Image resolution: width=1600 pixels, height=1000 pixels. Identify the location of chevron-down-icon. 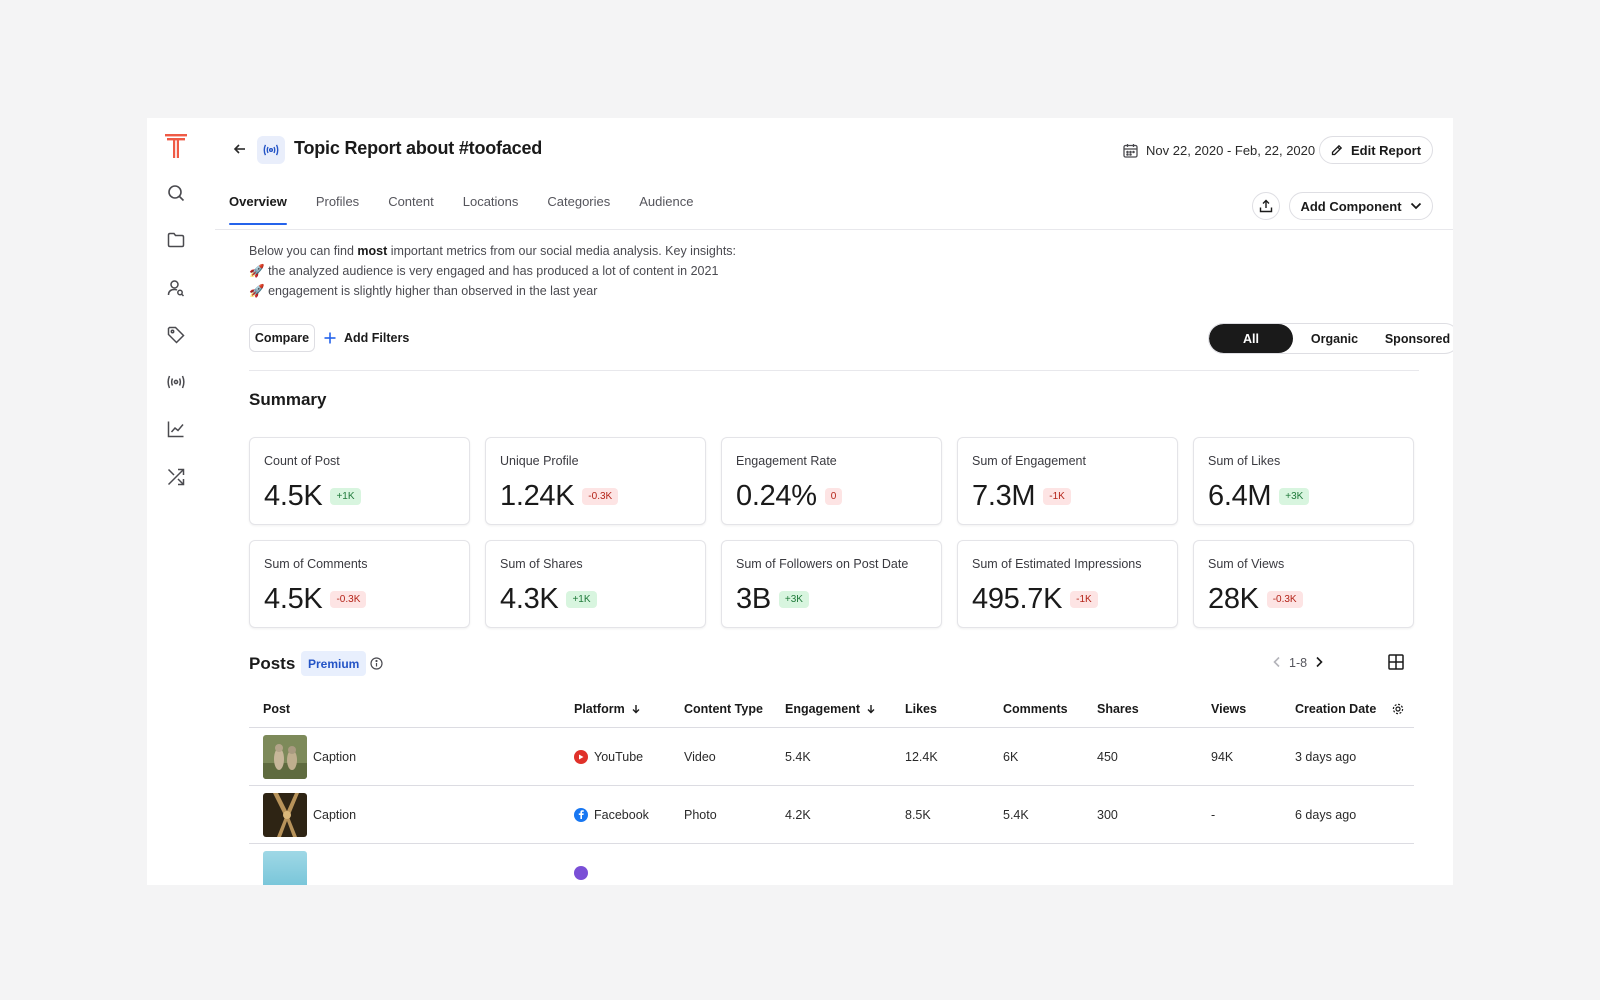
(1415, 206).